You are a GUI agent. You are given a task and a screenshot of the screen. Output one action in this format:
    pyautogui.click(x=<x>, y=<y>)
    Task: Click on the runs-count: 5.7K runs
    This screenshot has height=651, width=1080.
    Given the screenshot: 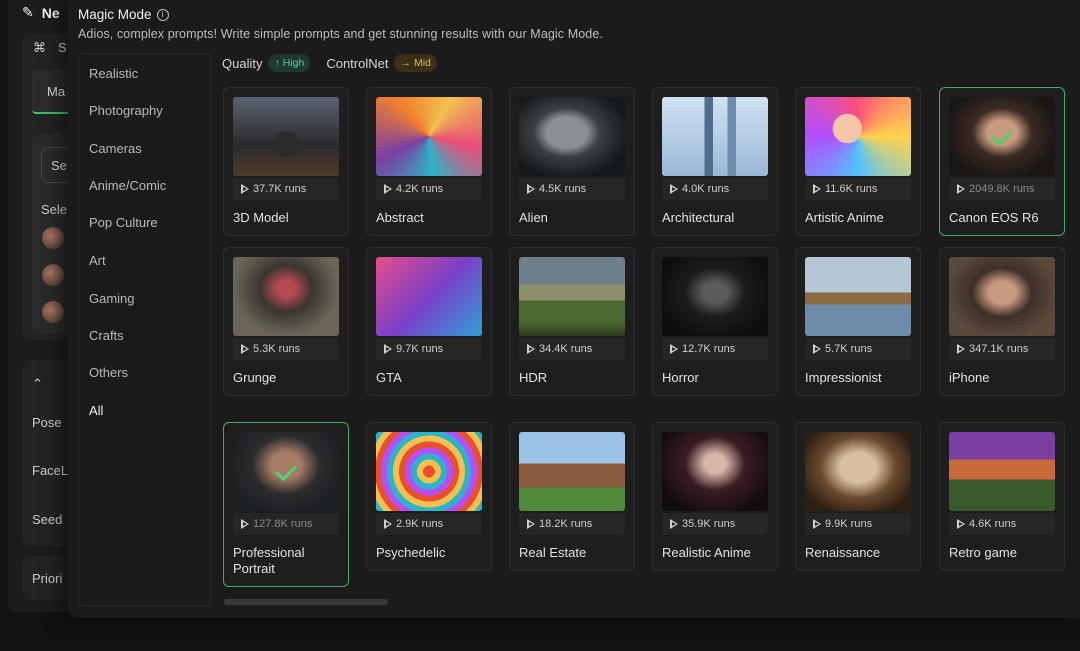 What is the action you would take?
    pyautogui.click(x=858, y=349)
    